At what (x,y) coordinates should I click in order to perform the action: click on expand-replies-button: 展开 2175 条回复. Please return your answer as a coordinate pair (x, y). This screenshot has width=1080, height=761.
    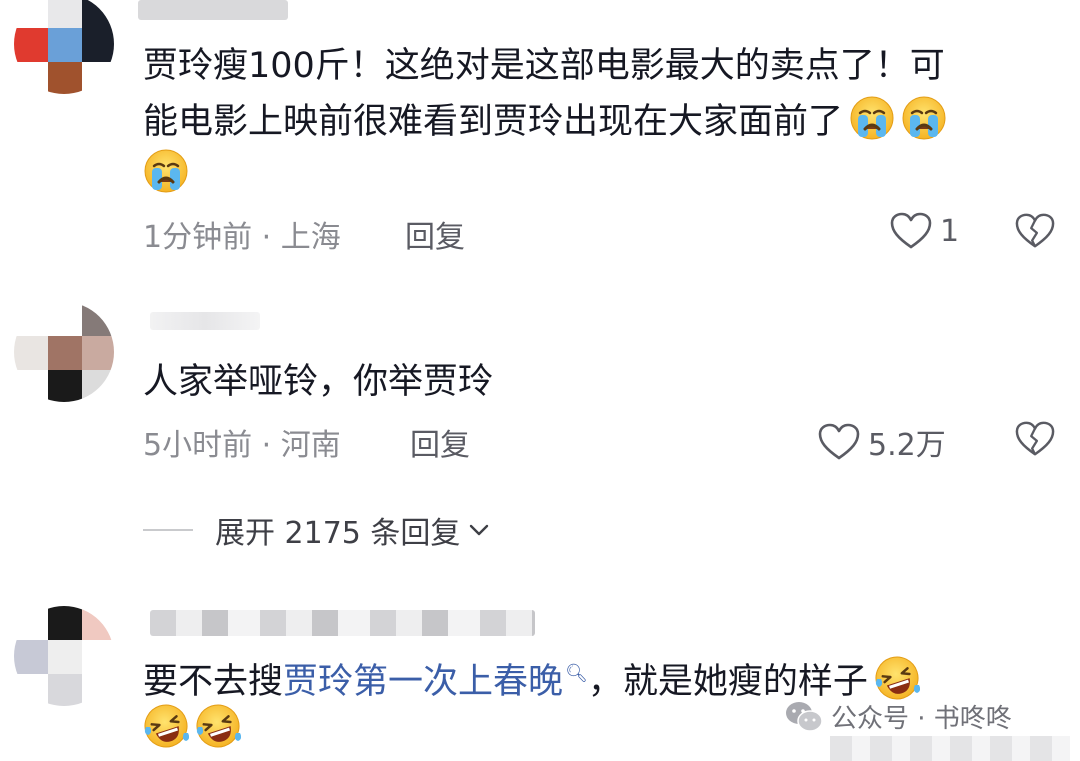
    Looking at the image, I should click on (317, 530).